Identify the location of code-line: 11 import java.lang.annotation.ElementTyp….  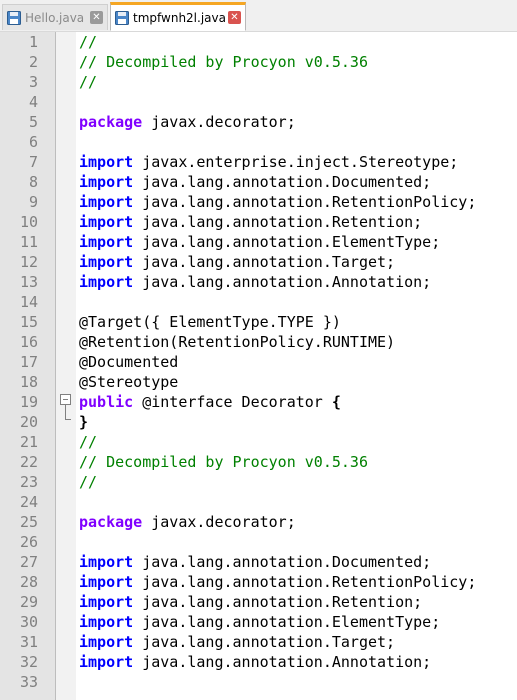
(258, 242).